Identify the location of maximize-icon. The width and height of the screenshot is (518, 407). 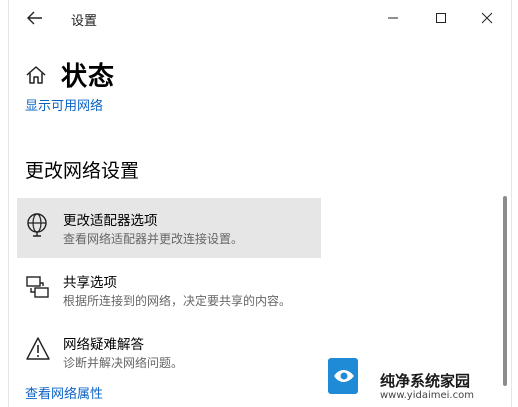
(441, 18).